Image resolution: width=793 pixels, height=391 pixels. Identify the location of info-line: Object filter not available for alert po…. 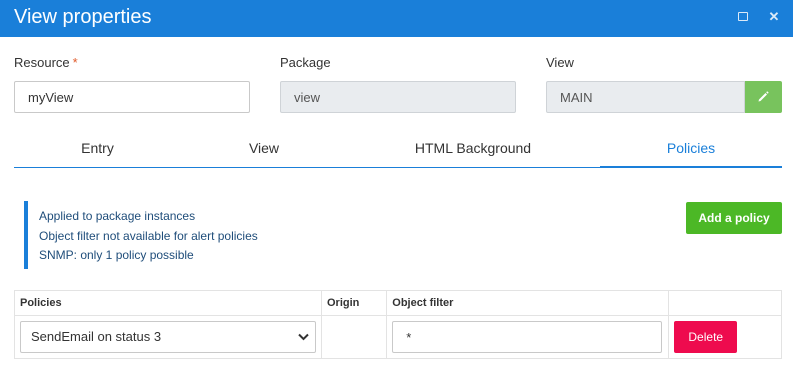
(148, 235).